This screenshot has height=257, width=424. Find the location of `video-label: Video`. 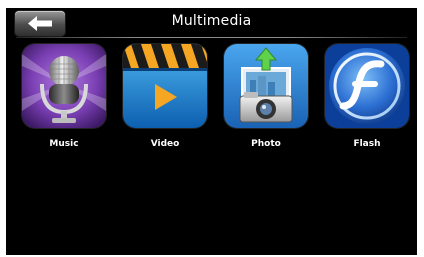

video-label: Video is located at coordinates (165, 144).